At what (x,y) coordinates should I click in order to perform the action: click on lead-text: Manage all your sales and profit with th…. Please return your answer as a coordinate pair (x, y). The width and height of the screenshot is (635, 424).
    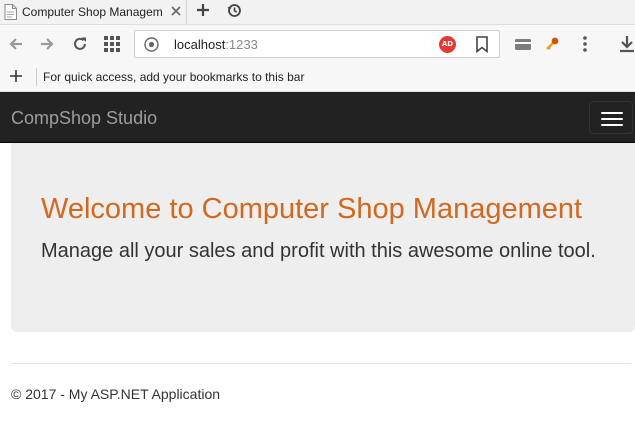
    Looking at the image, I should click on (318, 251).